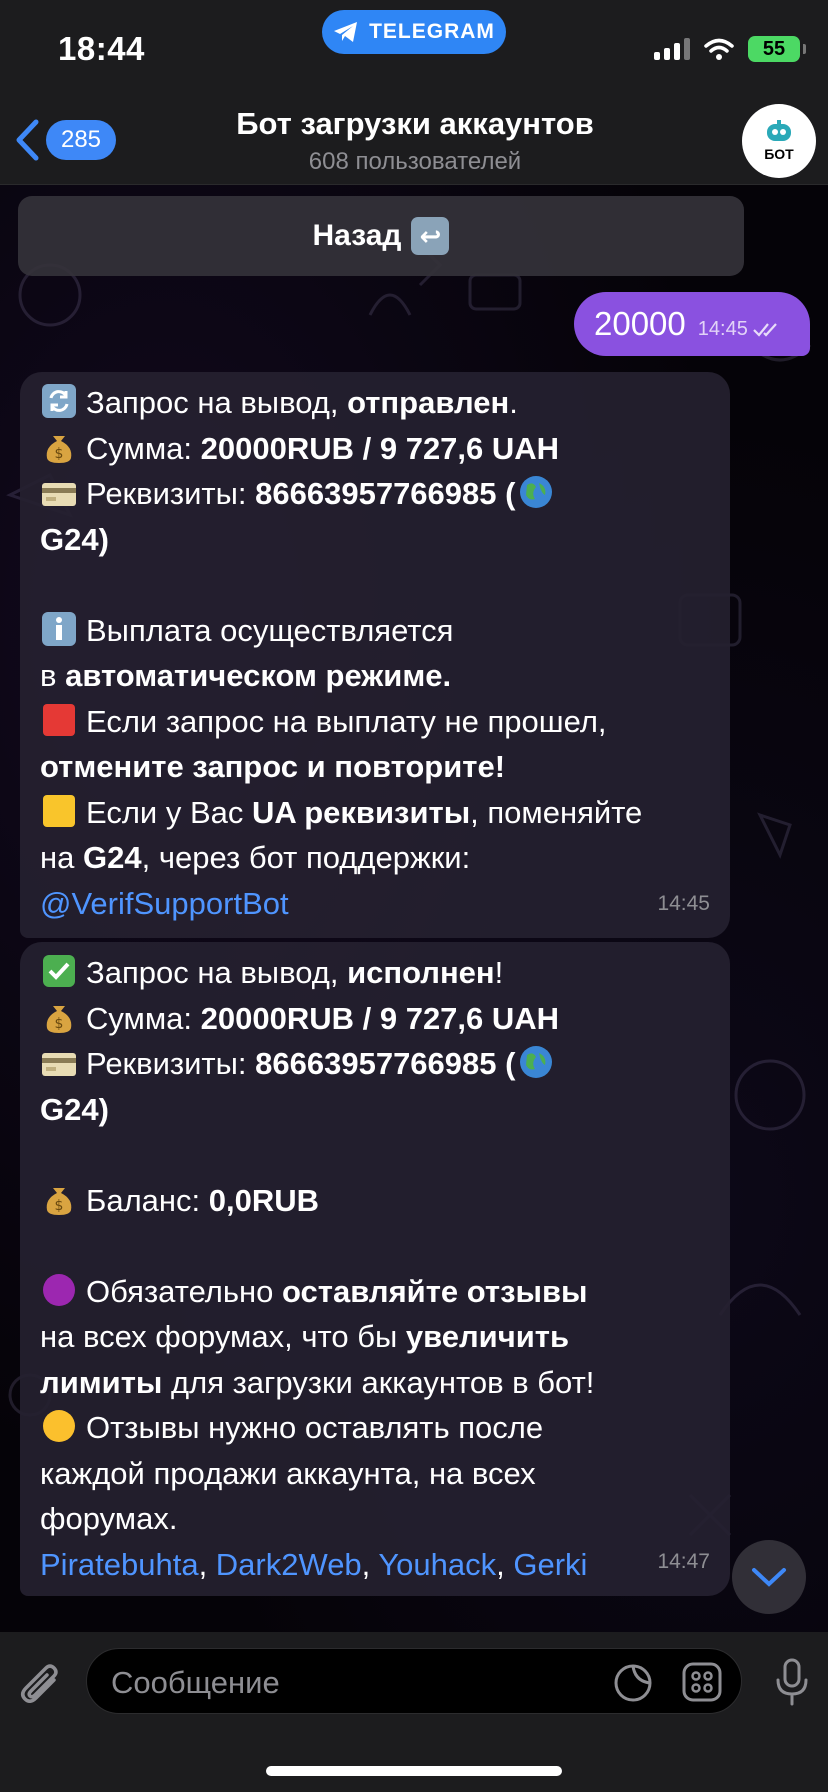 Image resolution: width=828 pixels, height=1792 pixels. Describe the element at coordinates (672, 49) in the screenshot. I see `signal-icon` at that location.